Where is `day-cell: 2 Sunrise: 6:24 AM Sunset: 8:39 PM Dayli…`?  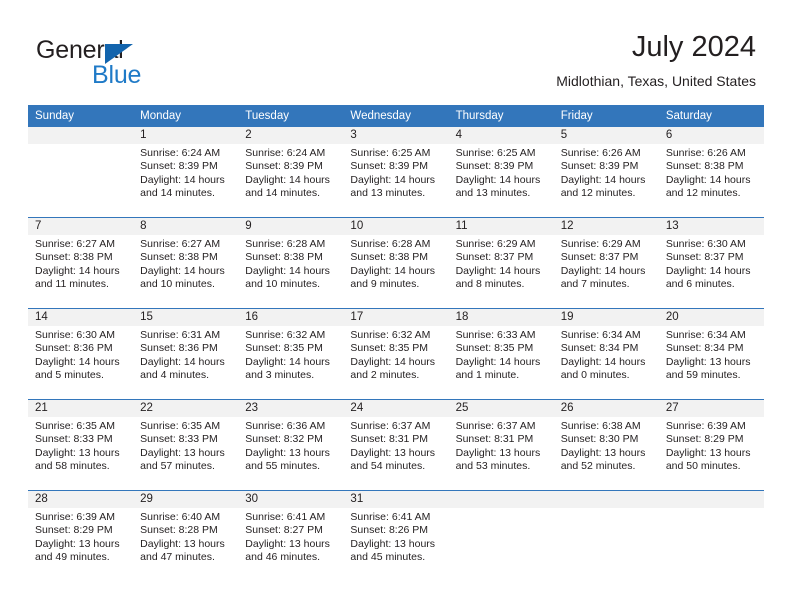
day-cell: 2 Sunrise: 6:24 AM Sunset: 8:39 PM Dayli… is located at coordinates (291, 172).